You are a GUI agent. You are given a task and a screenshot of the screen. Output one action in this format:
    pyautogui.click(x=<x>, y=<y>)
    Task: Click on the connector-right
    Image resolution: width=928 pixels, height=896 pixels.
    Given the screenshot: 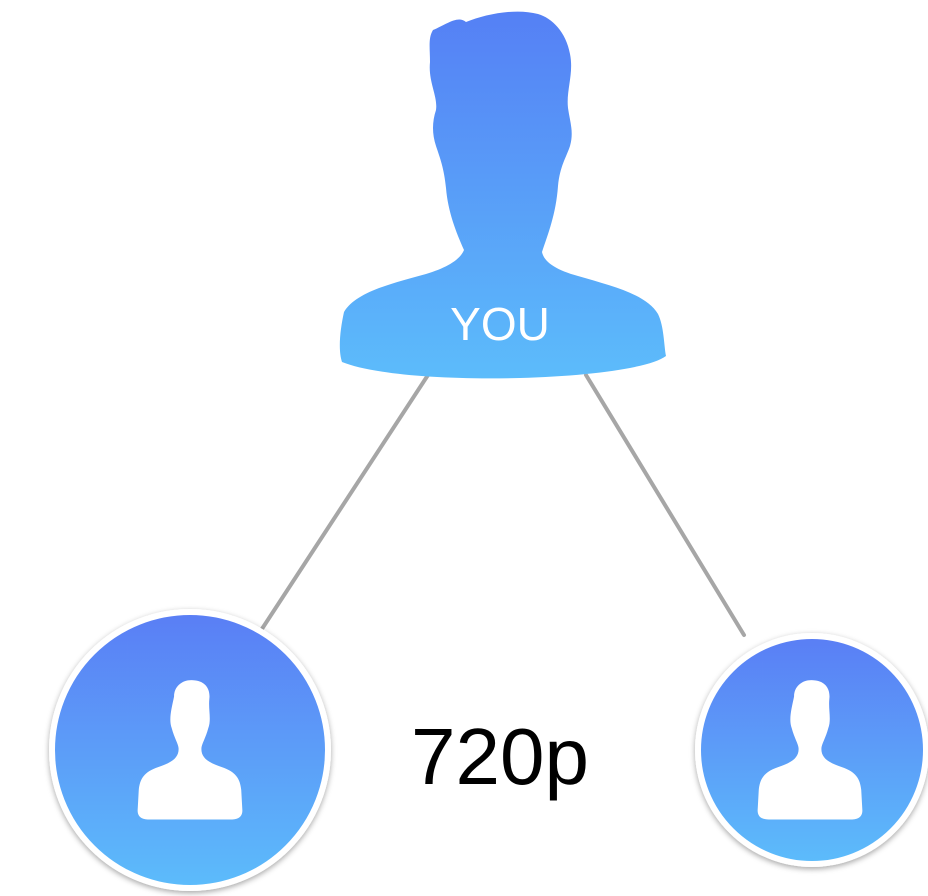 What is the action you would take?
    pyautogui.click(x=665, y=505)
    